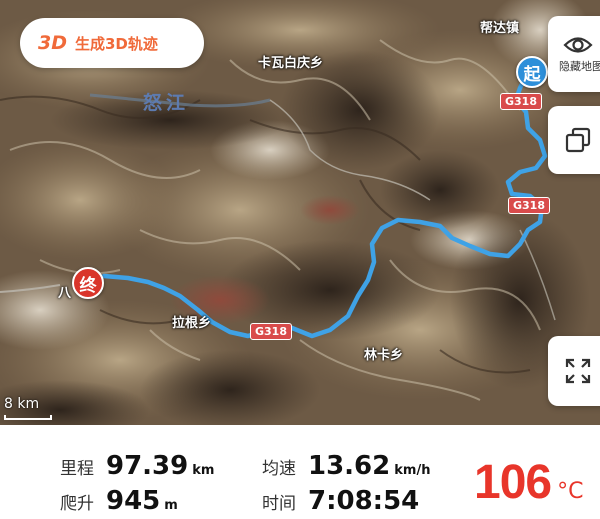  I want to click on place-label-bangda: 帮达镇, so click(500, 28).